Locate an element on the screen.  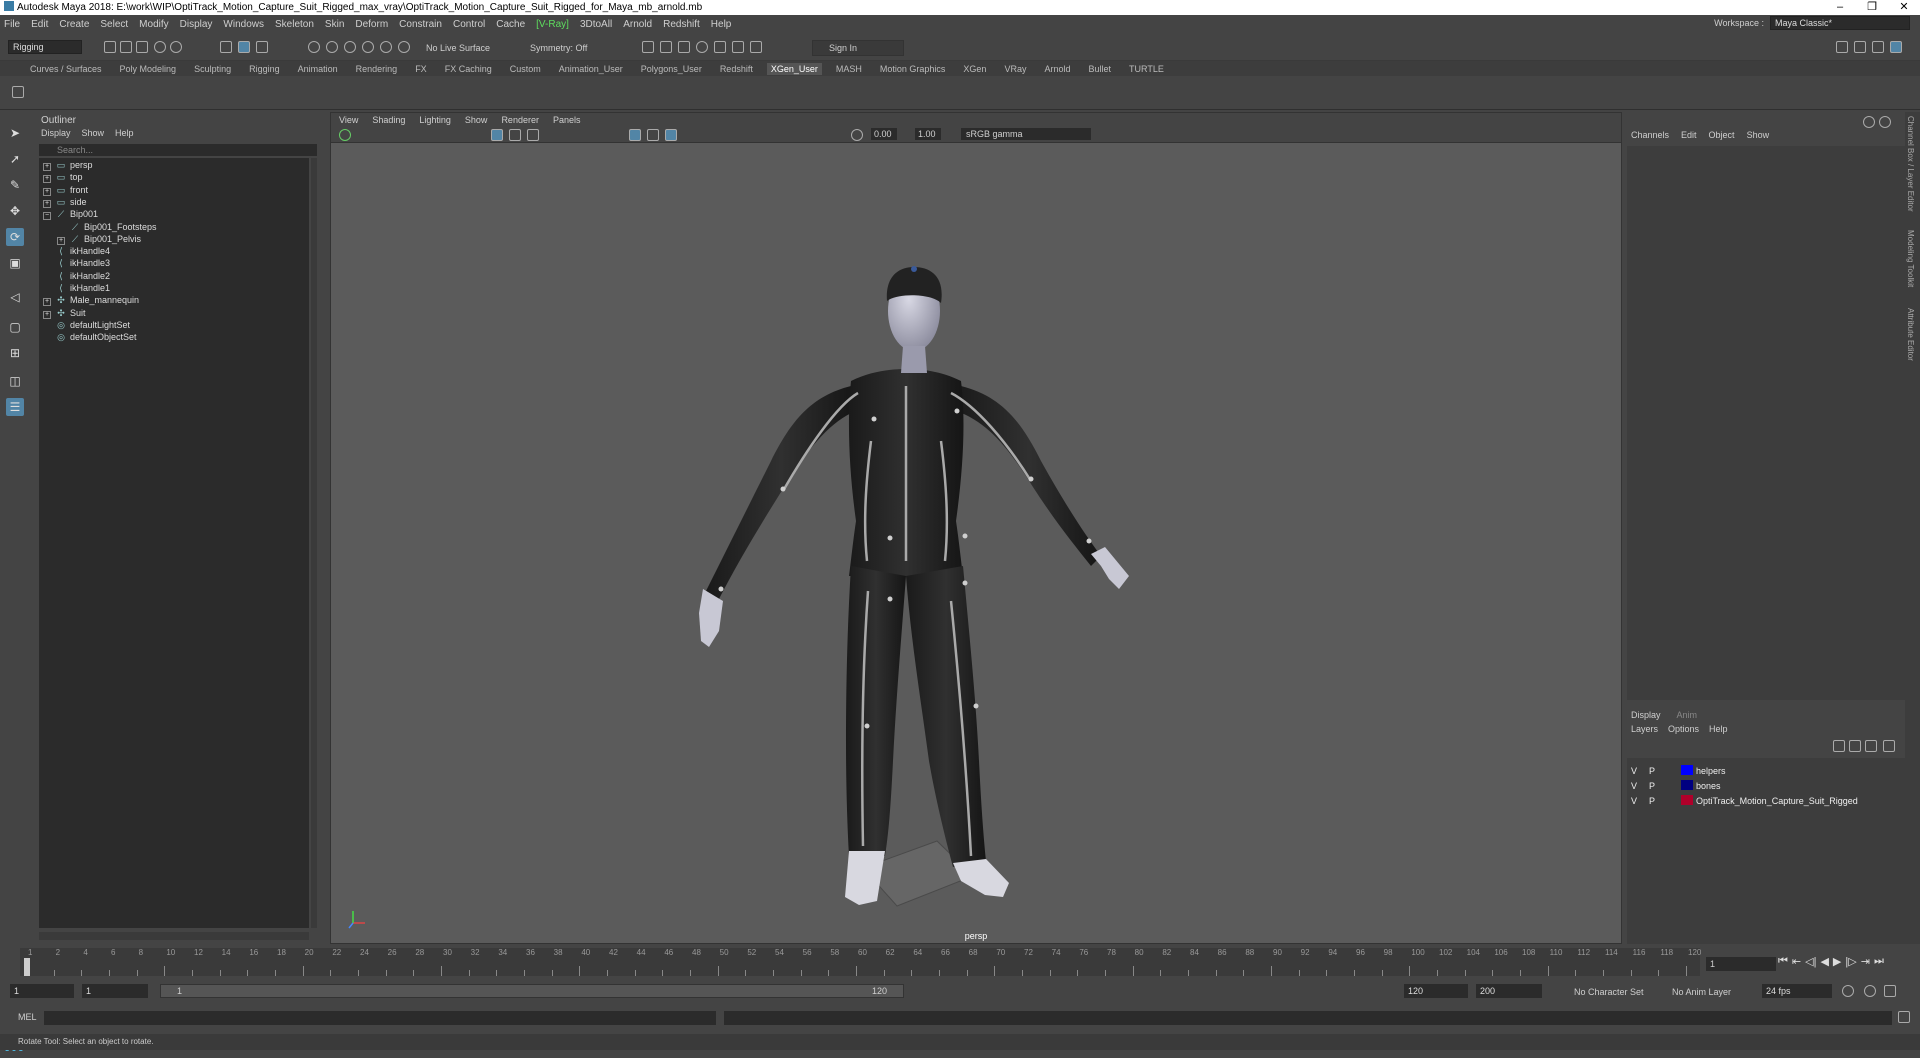
step-forward-key-icon: ⇥ is located at coordinates (1865, 961).